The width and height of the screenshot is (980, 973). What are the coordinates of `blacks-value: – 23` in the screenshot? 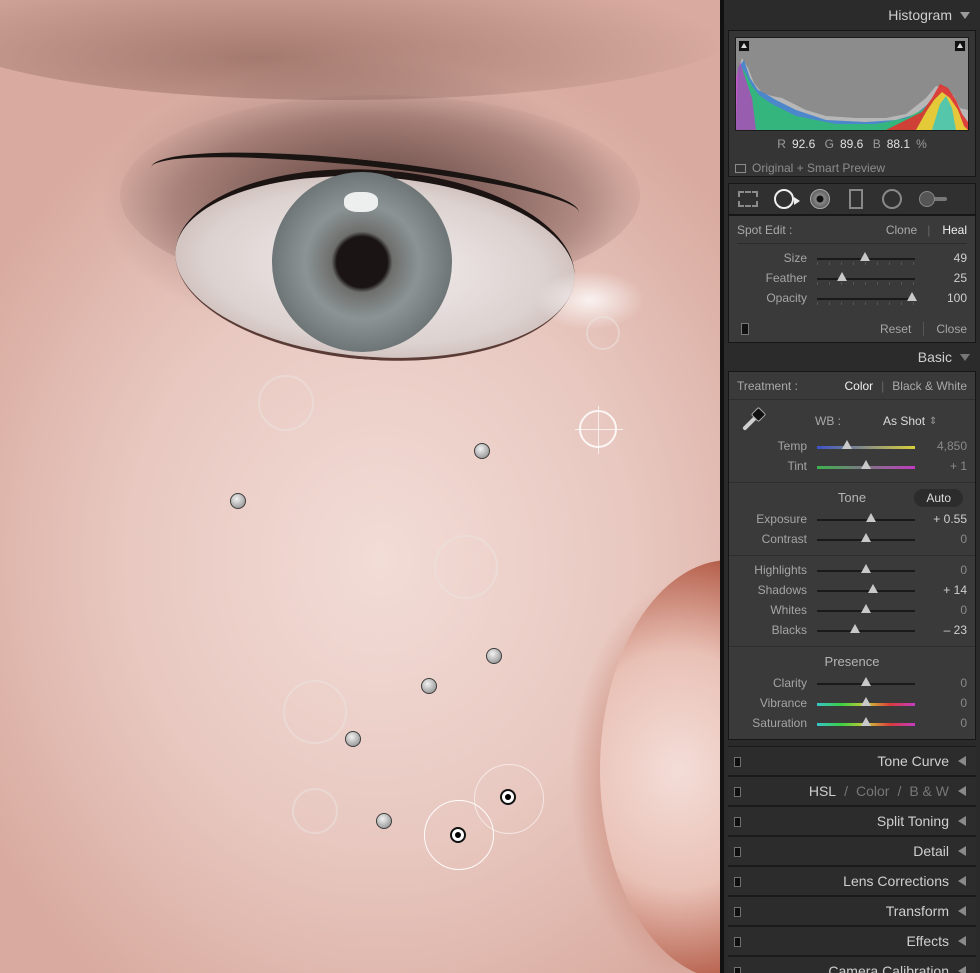 It's located at (941, 630).